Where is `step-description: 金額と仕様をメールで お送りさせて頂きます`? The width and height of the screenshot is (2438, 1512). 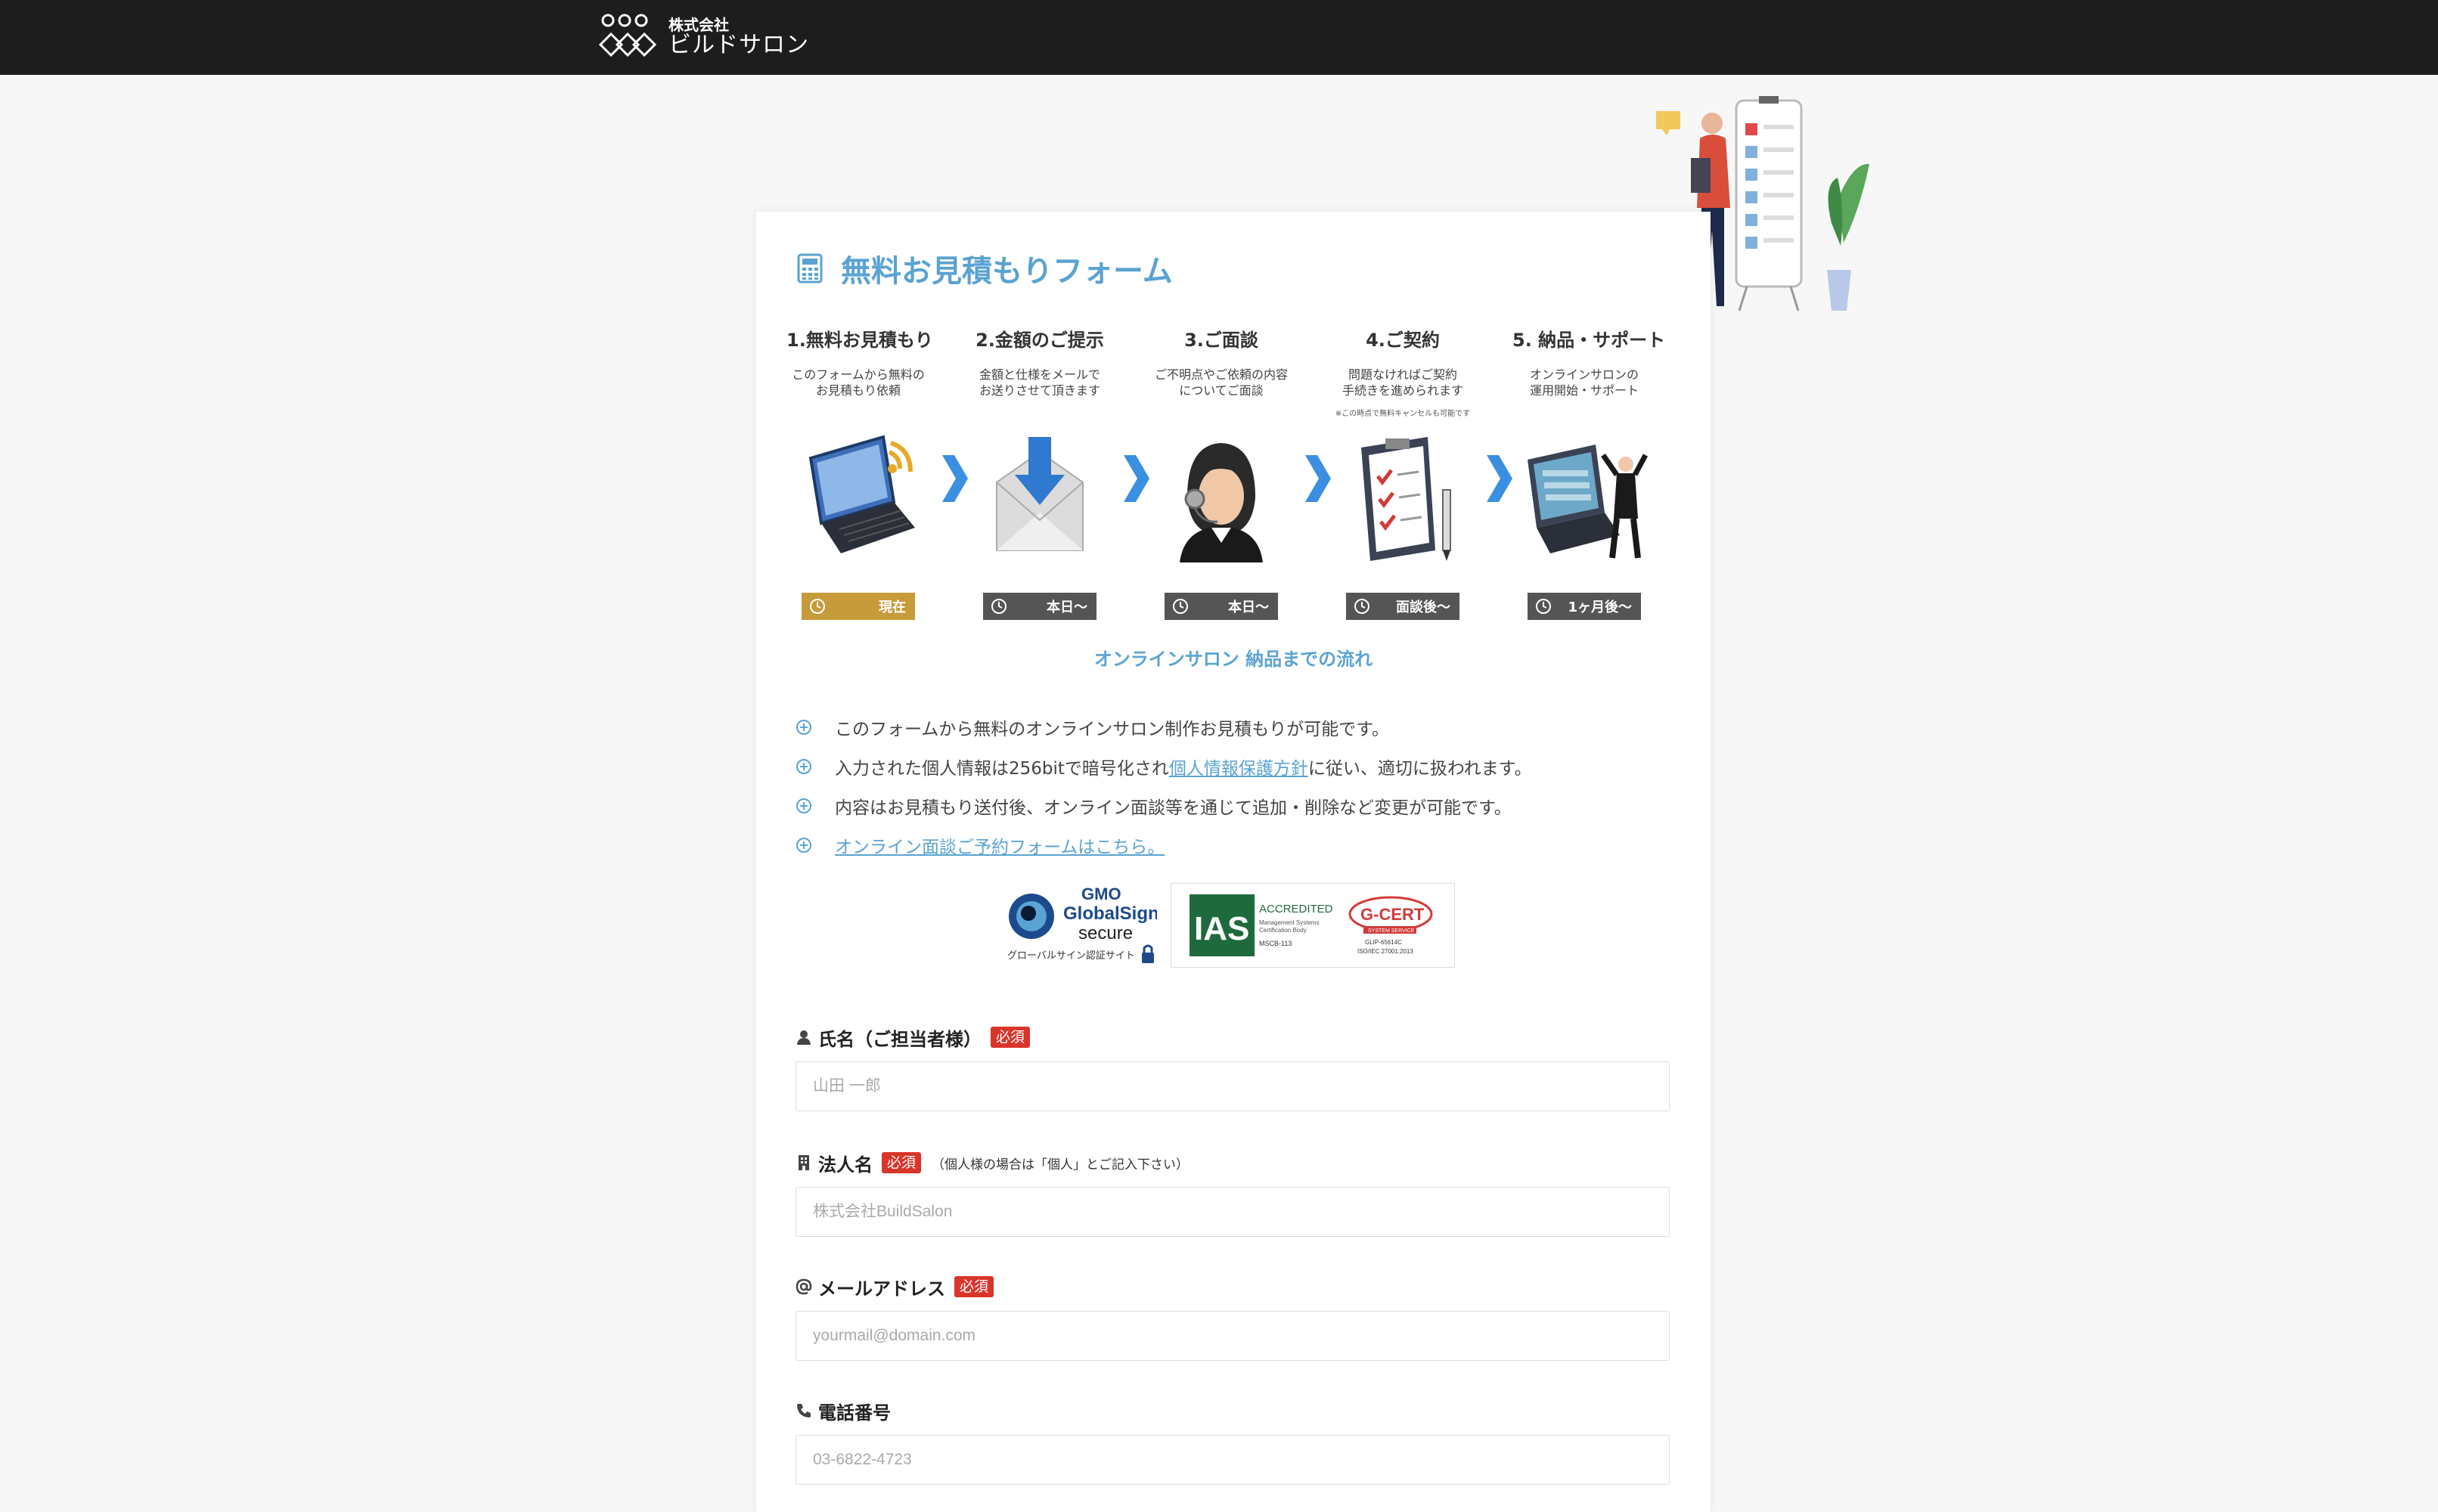 step-description: 金額と仕様をメールで お送りさせて頂きます is located at coordinates (1039, 382).